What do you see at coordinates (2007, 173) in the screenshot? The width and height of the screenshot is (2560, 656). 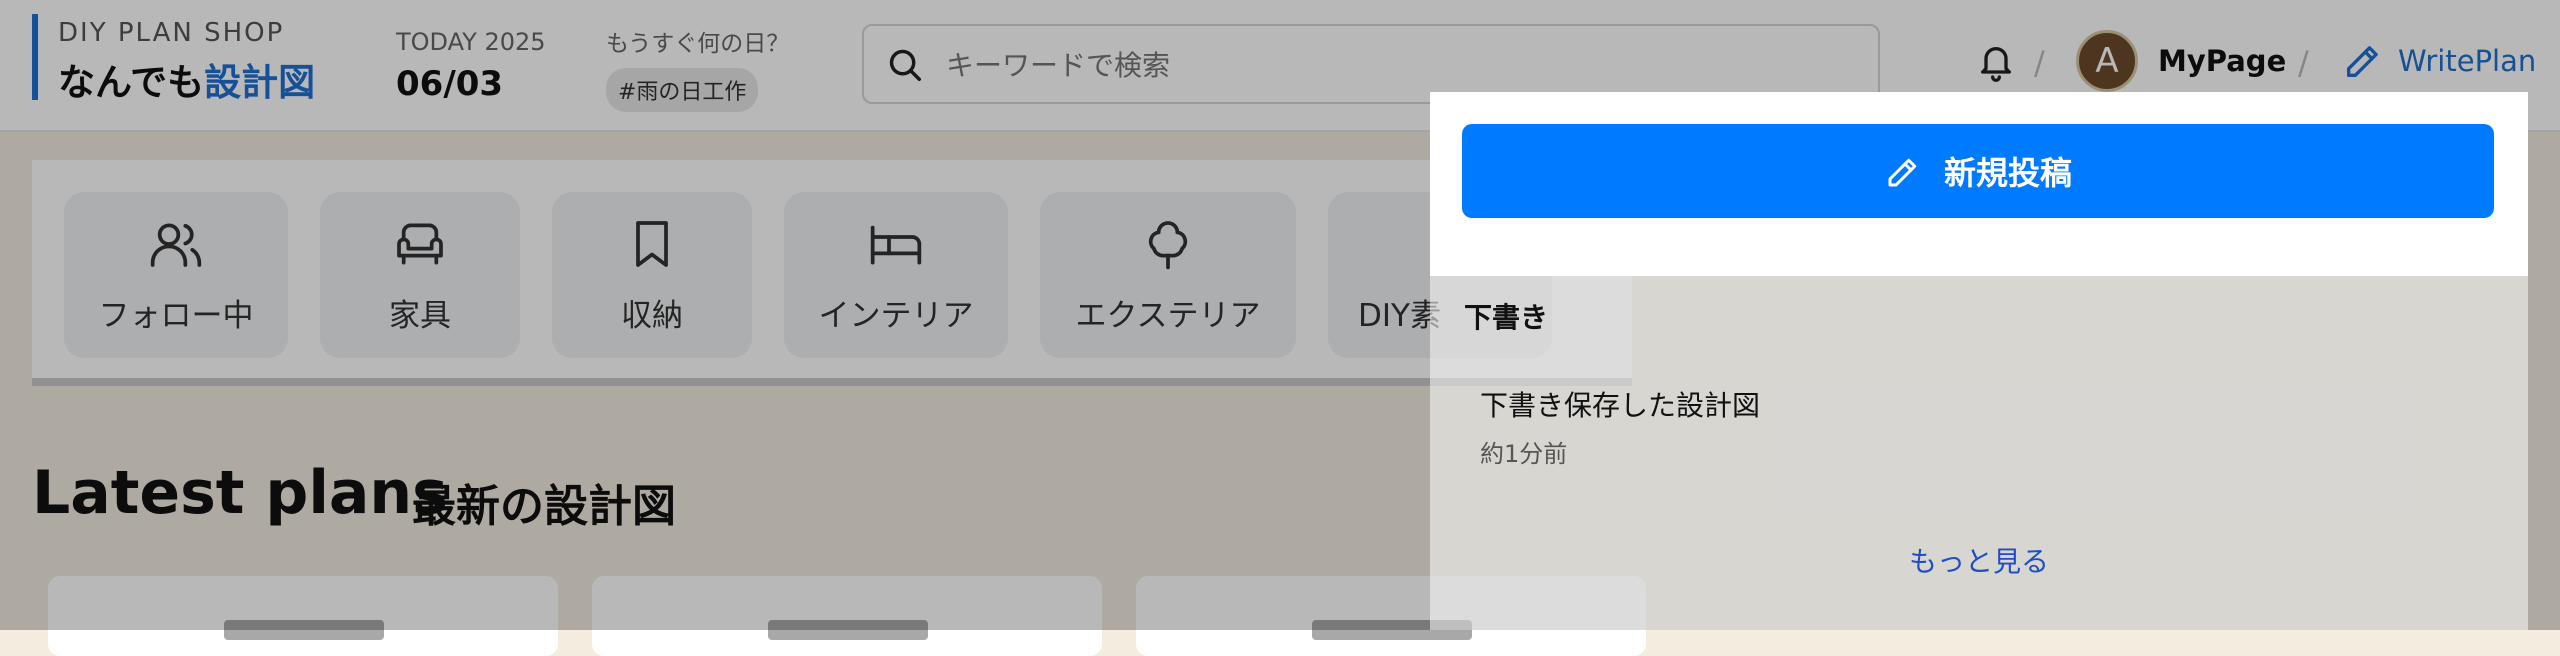 I see `new-post-label: 新規投稿` at bounding box center [2007, 173].